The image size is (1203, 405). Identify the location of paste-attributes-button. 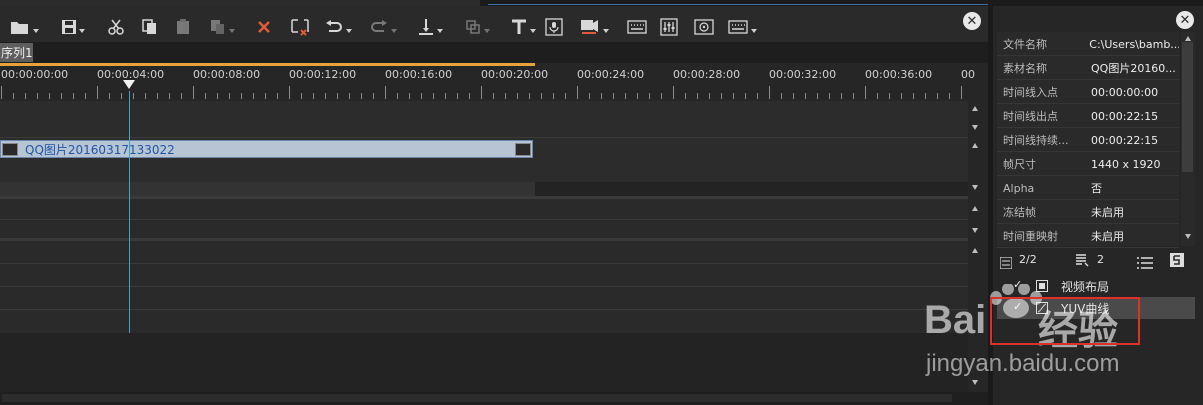
(222, 27).